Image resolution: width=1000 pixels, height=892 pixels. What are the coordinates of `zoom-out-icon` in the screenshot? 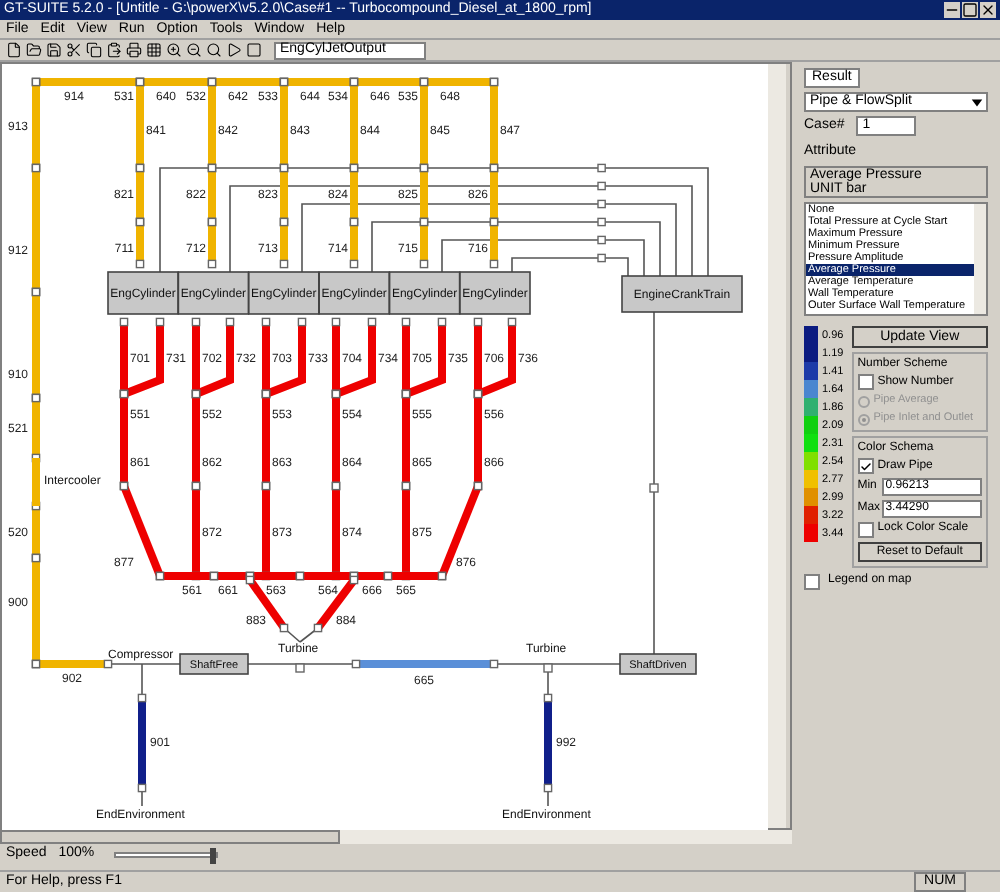 It's located at (194, 50).